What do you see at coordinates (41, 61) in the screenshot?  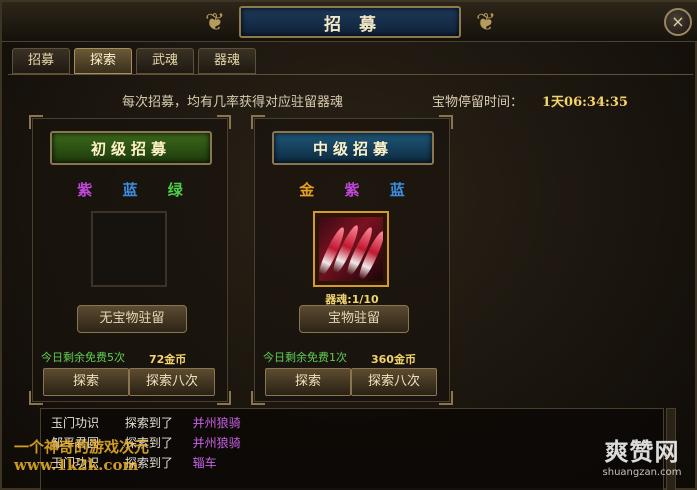 I see `tab-recruit: 招募` at bounding box center [41, 61].